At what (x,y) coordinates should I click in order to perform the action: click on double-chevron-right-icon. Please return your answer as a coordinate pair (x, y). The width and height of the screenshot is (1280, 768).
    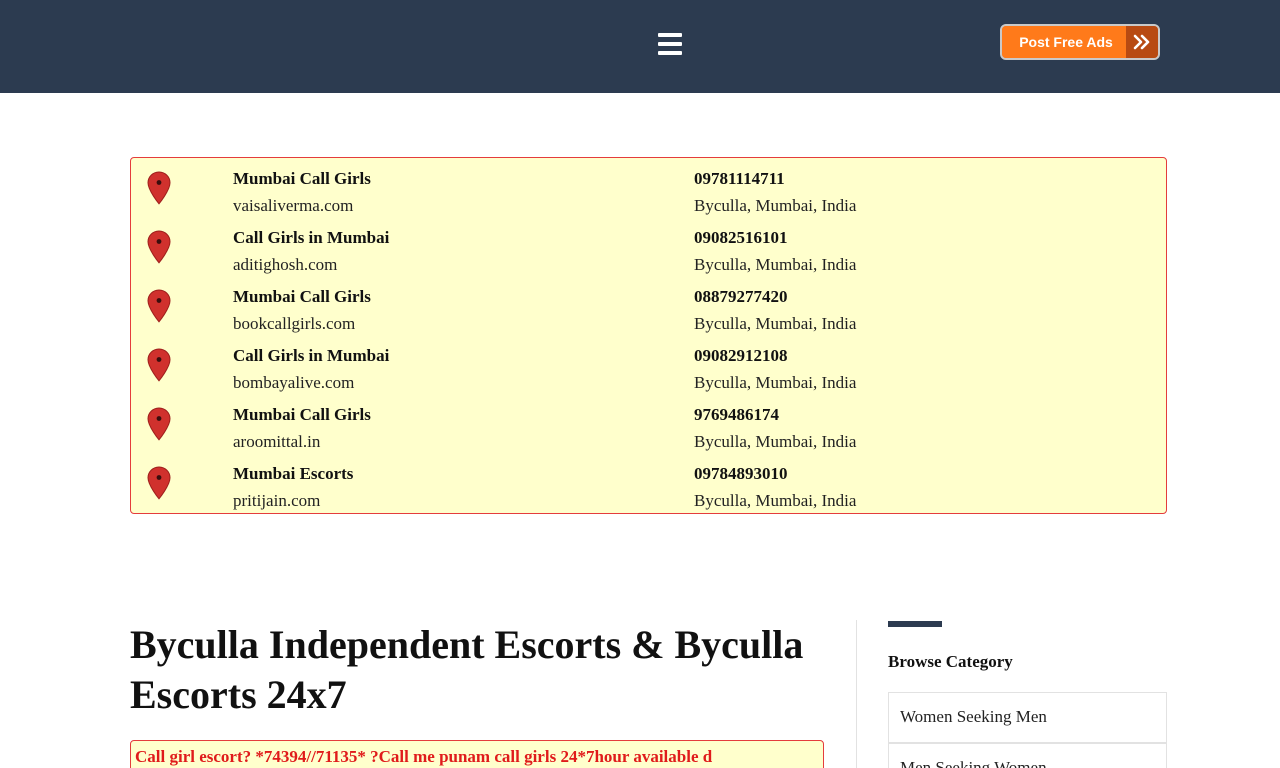
    Looking at the image, I should click on (1142, 42).